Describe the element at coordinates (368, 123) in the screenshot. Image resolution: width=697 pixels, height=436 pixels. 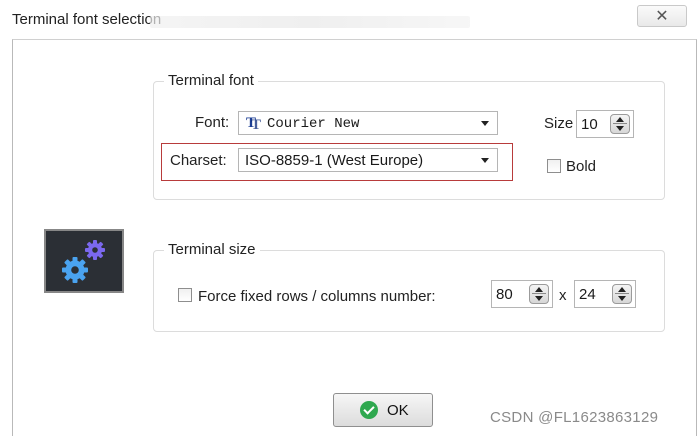
I see `font-select: TT Courier New` at that location.